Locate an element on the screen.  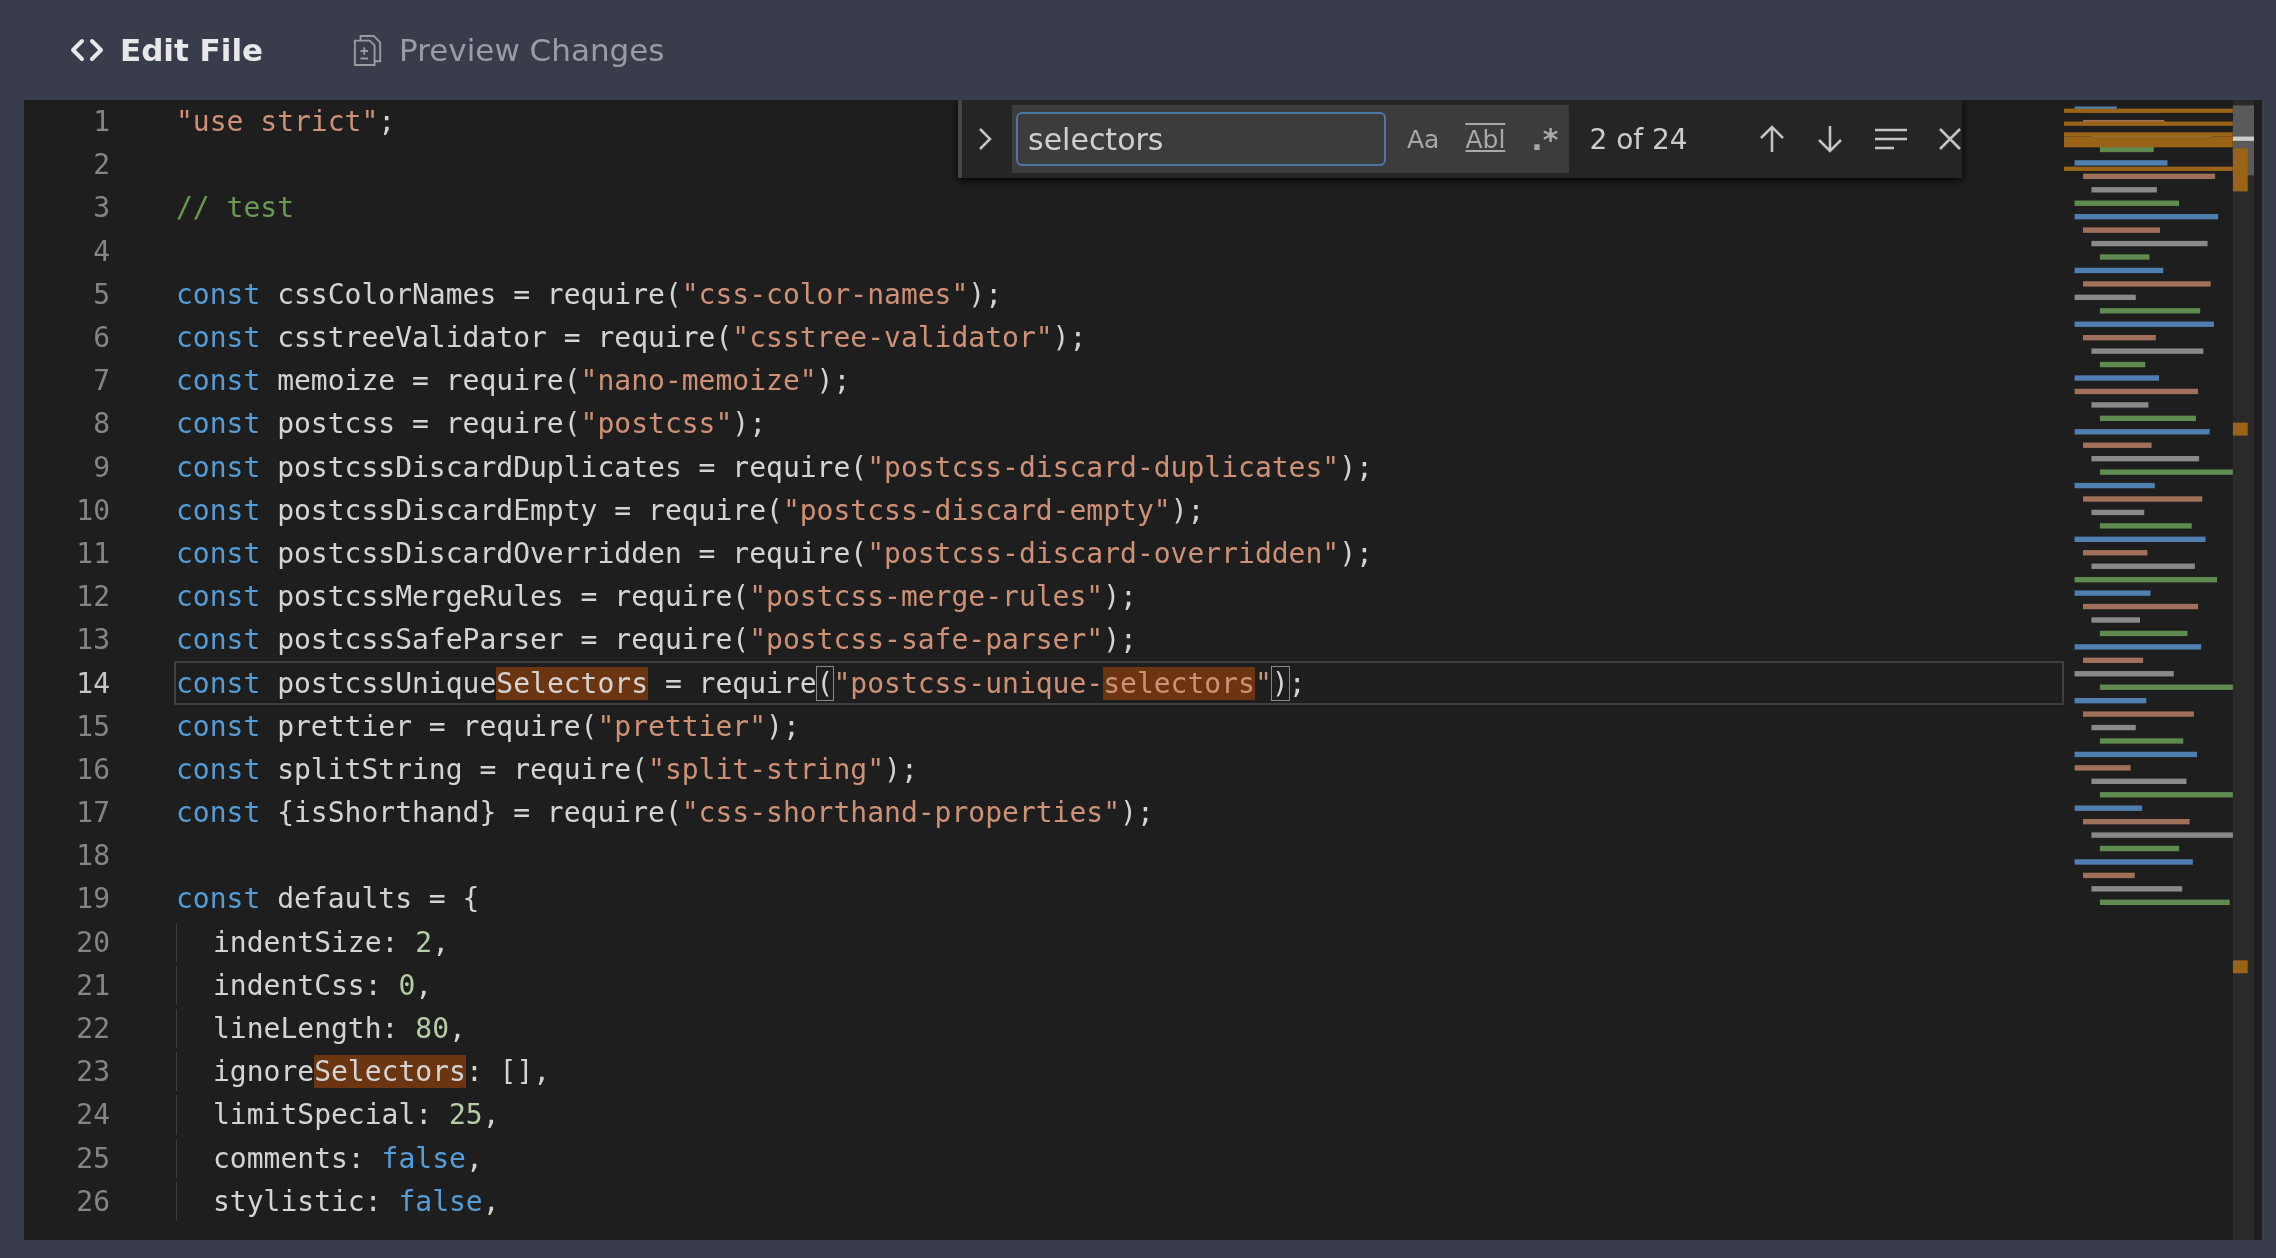
line-number: 21 is located at coordinates (92, 985).